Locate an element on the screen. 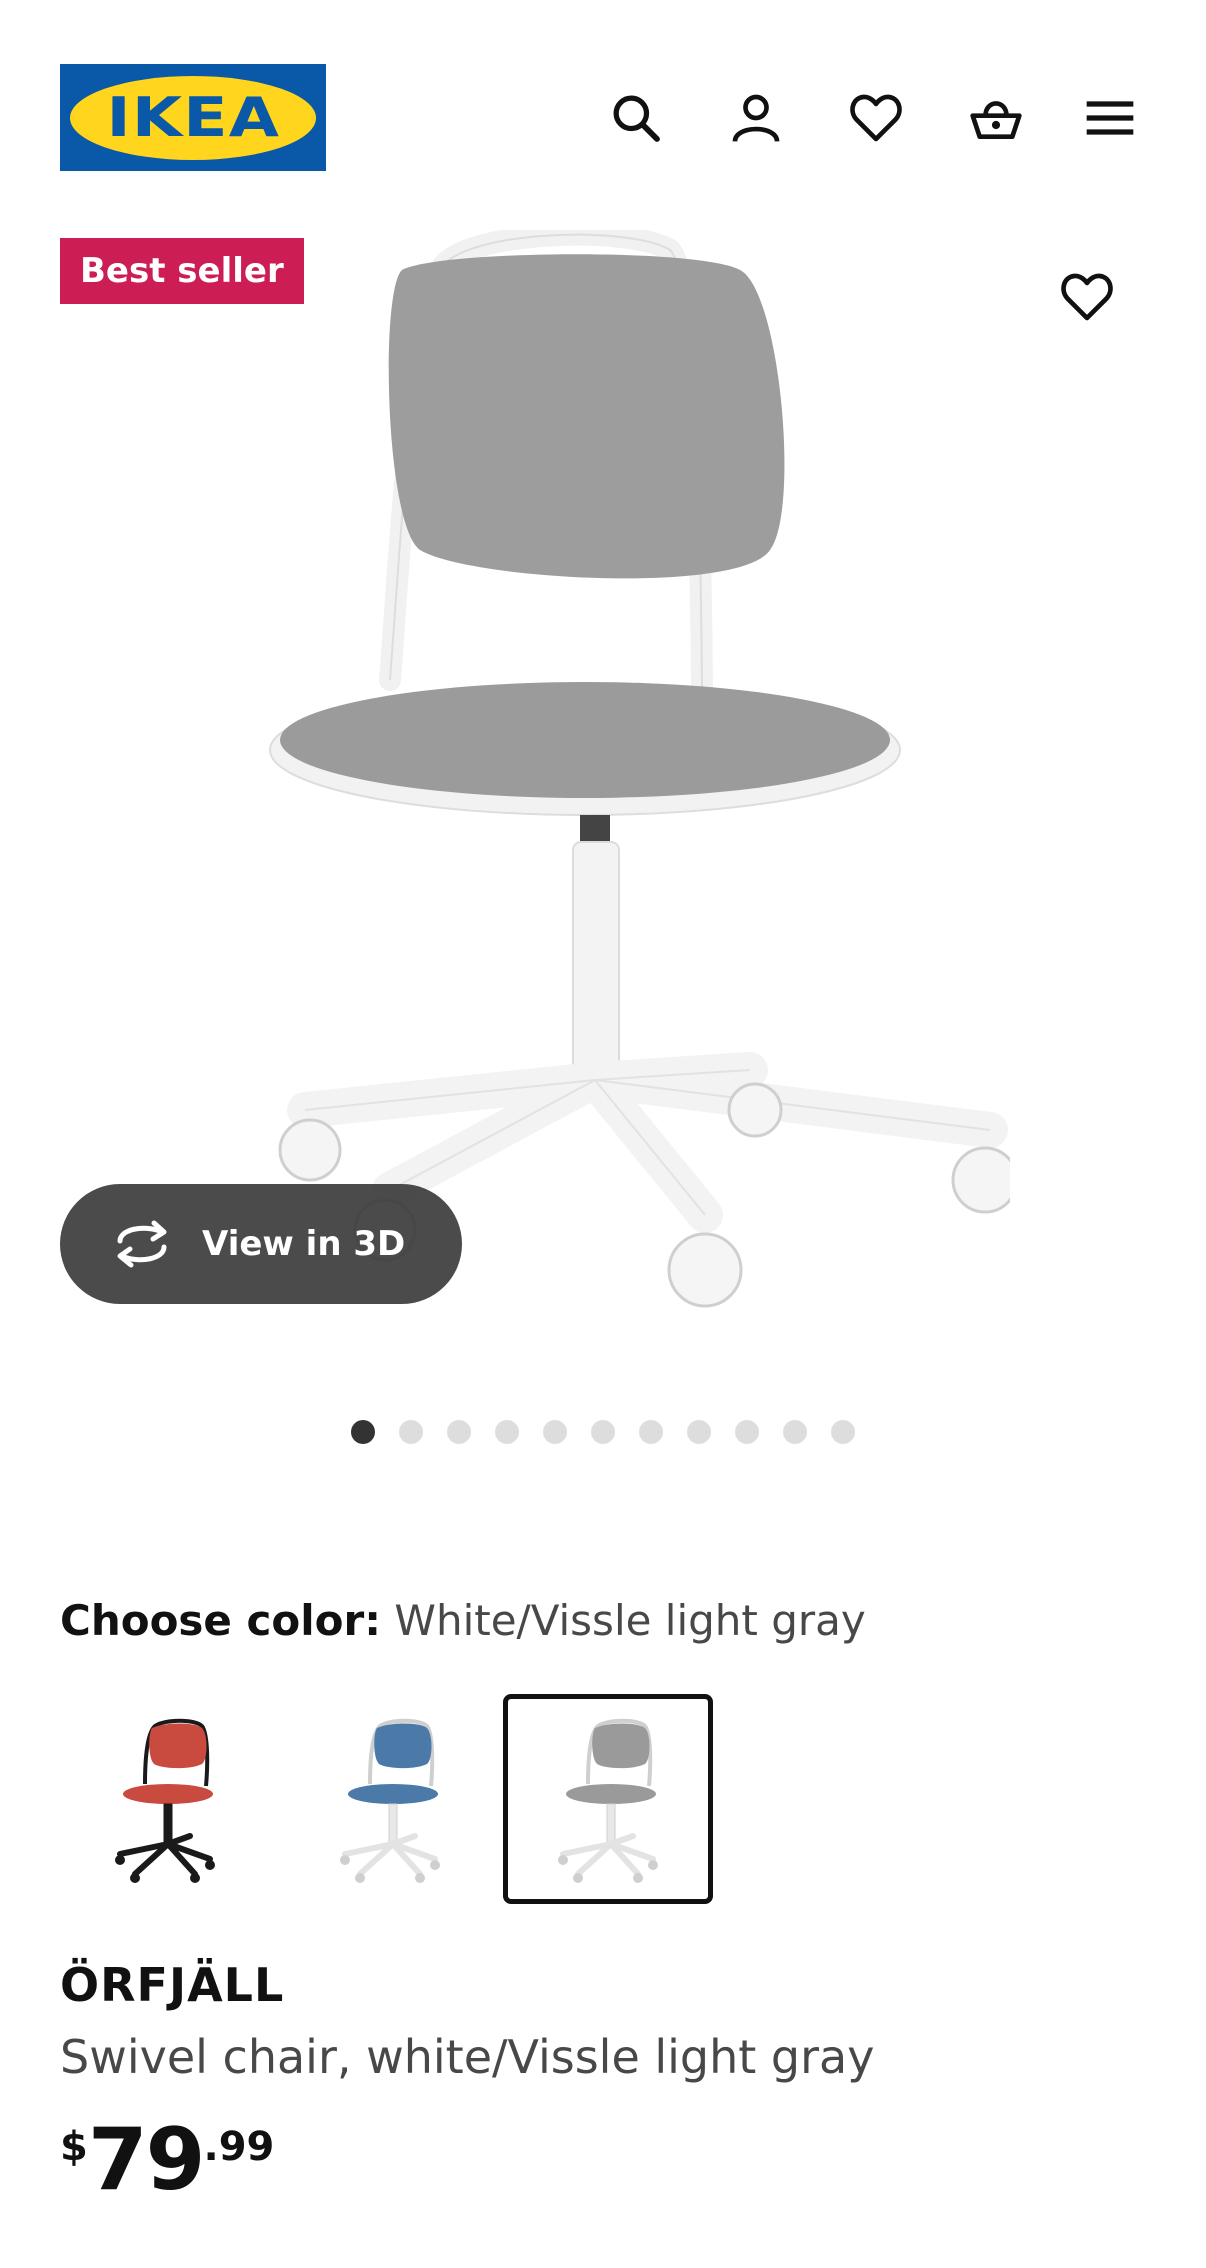 The width and height of the screenshot is (1206, 2268). logo-text: IKEA is located at coordinates (193, 117).